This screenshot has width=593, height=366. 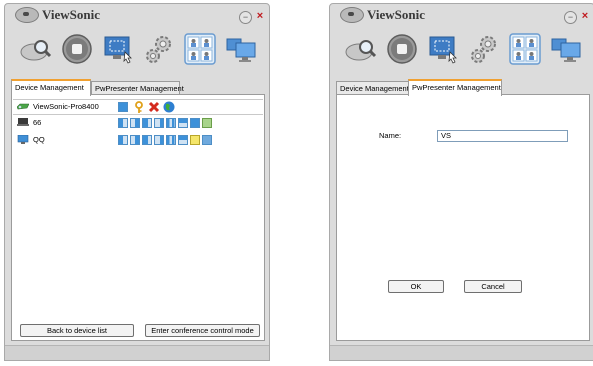 I want to click on device-row: 66, so click(x=138, y=123).